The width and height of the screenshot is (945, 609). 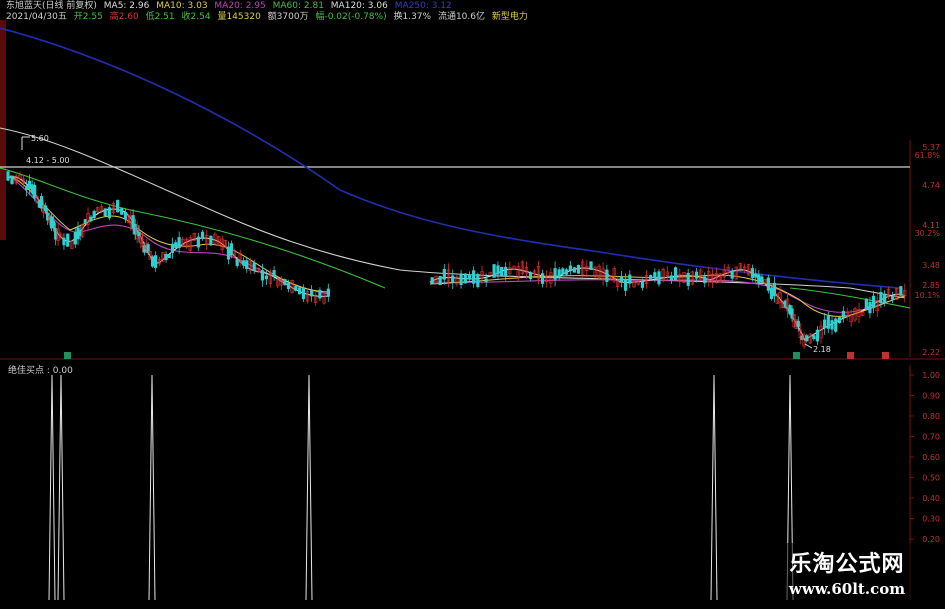 I want to click on watermark-title: 乐淘公式网, so click(x=847, y=564).